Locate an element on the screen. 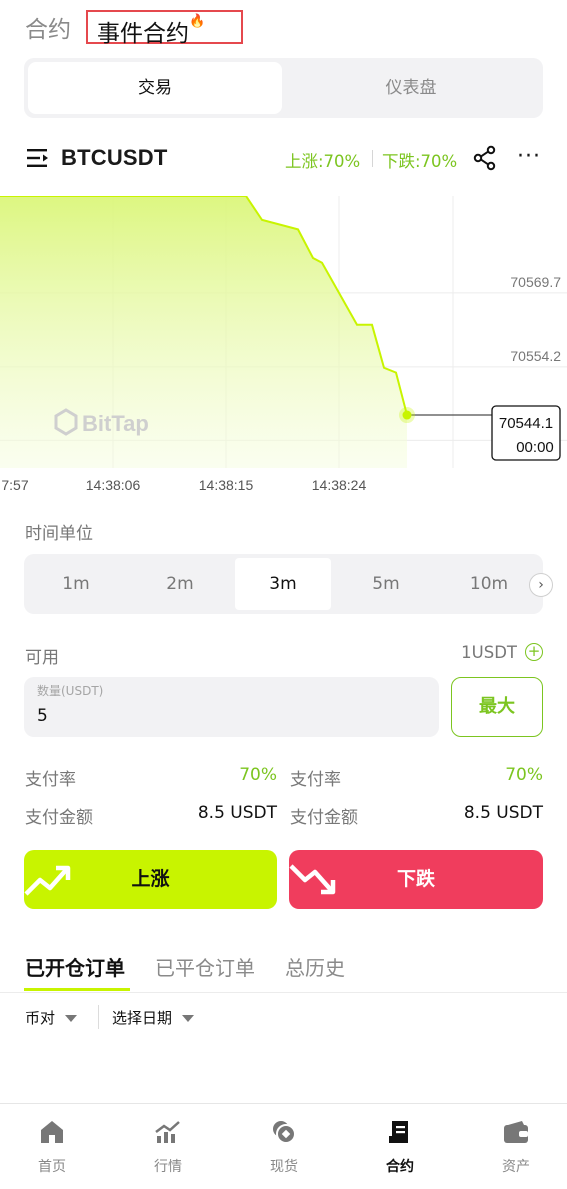 The height and width of the screenshot is (1189, 567). x-tick-label: 14:38:15 is located at coordinates (226, 485).